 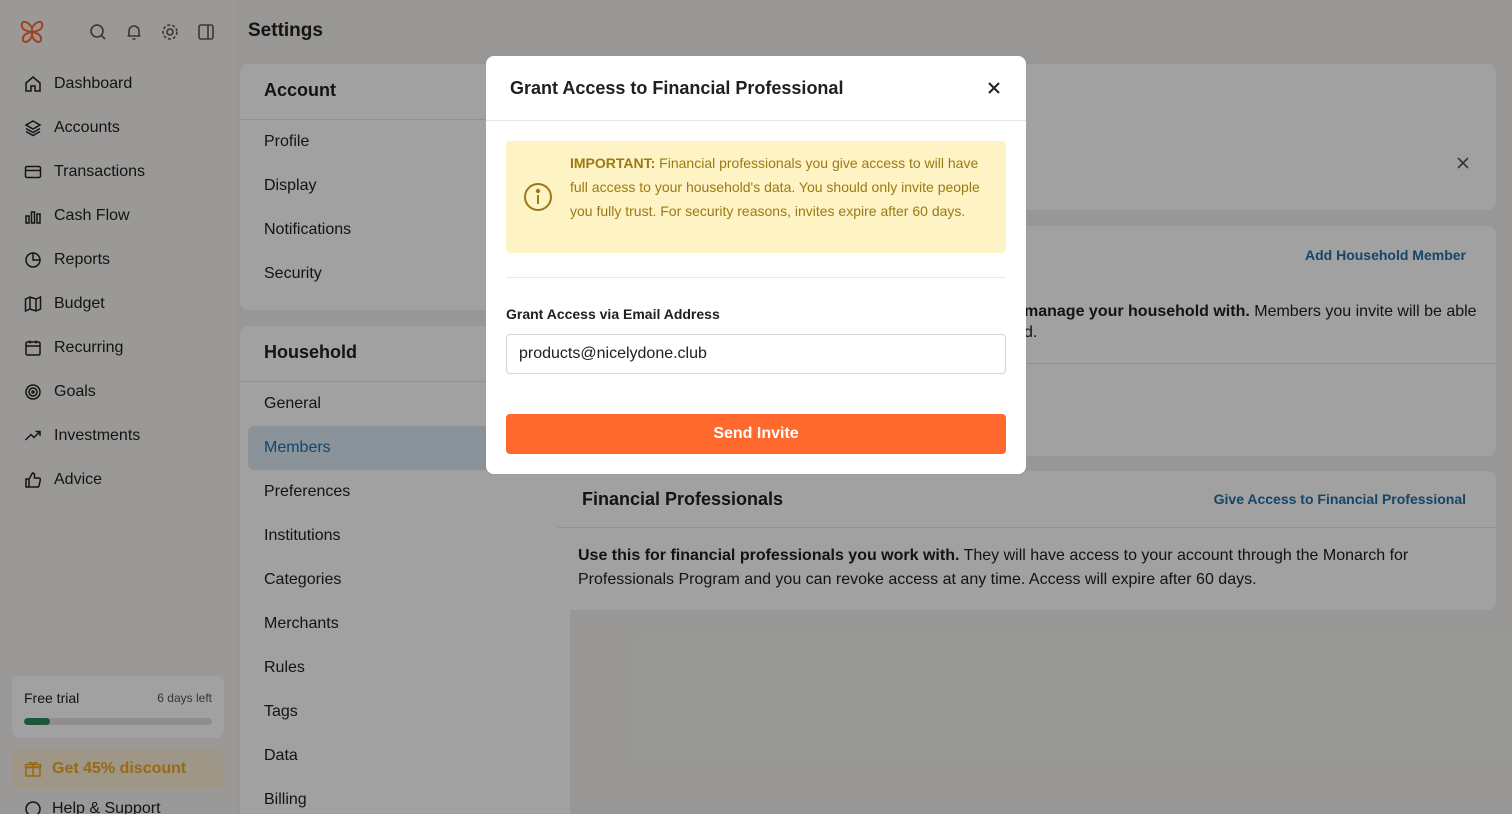 I want to click on modal-header: Grant Access to Financial Professional, so click(x=756, y=88).